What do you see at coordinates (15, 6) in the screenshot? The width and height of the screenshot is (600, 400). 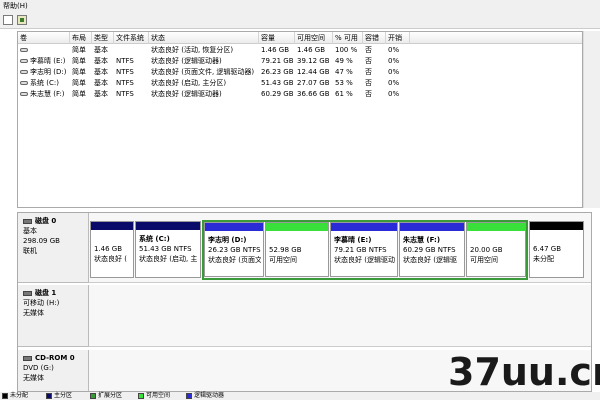 I see `menu-help: 帮助(H)` at bounding box center [15, 6].